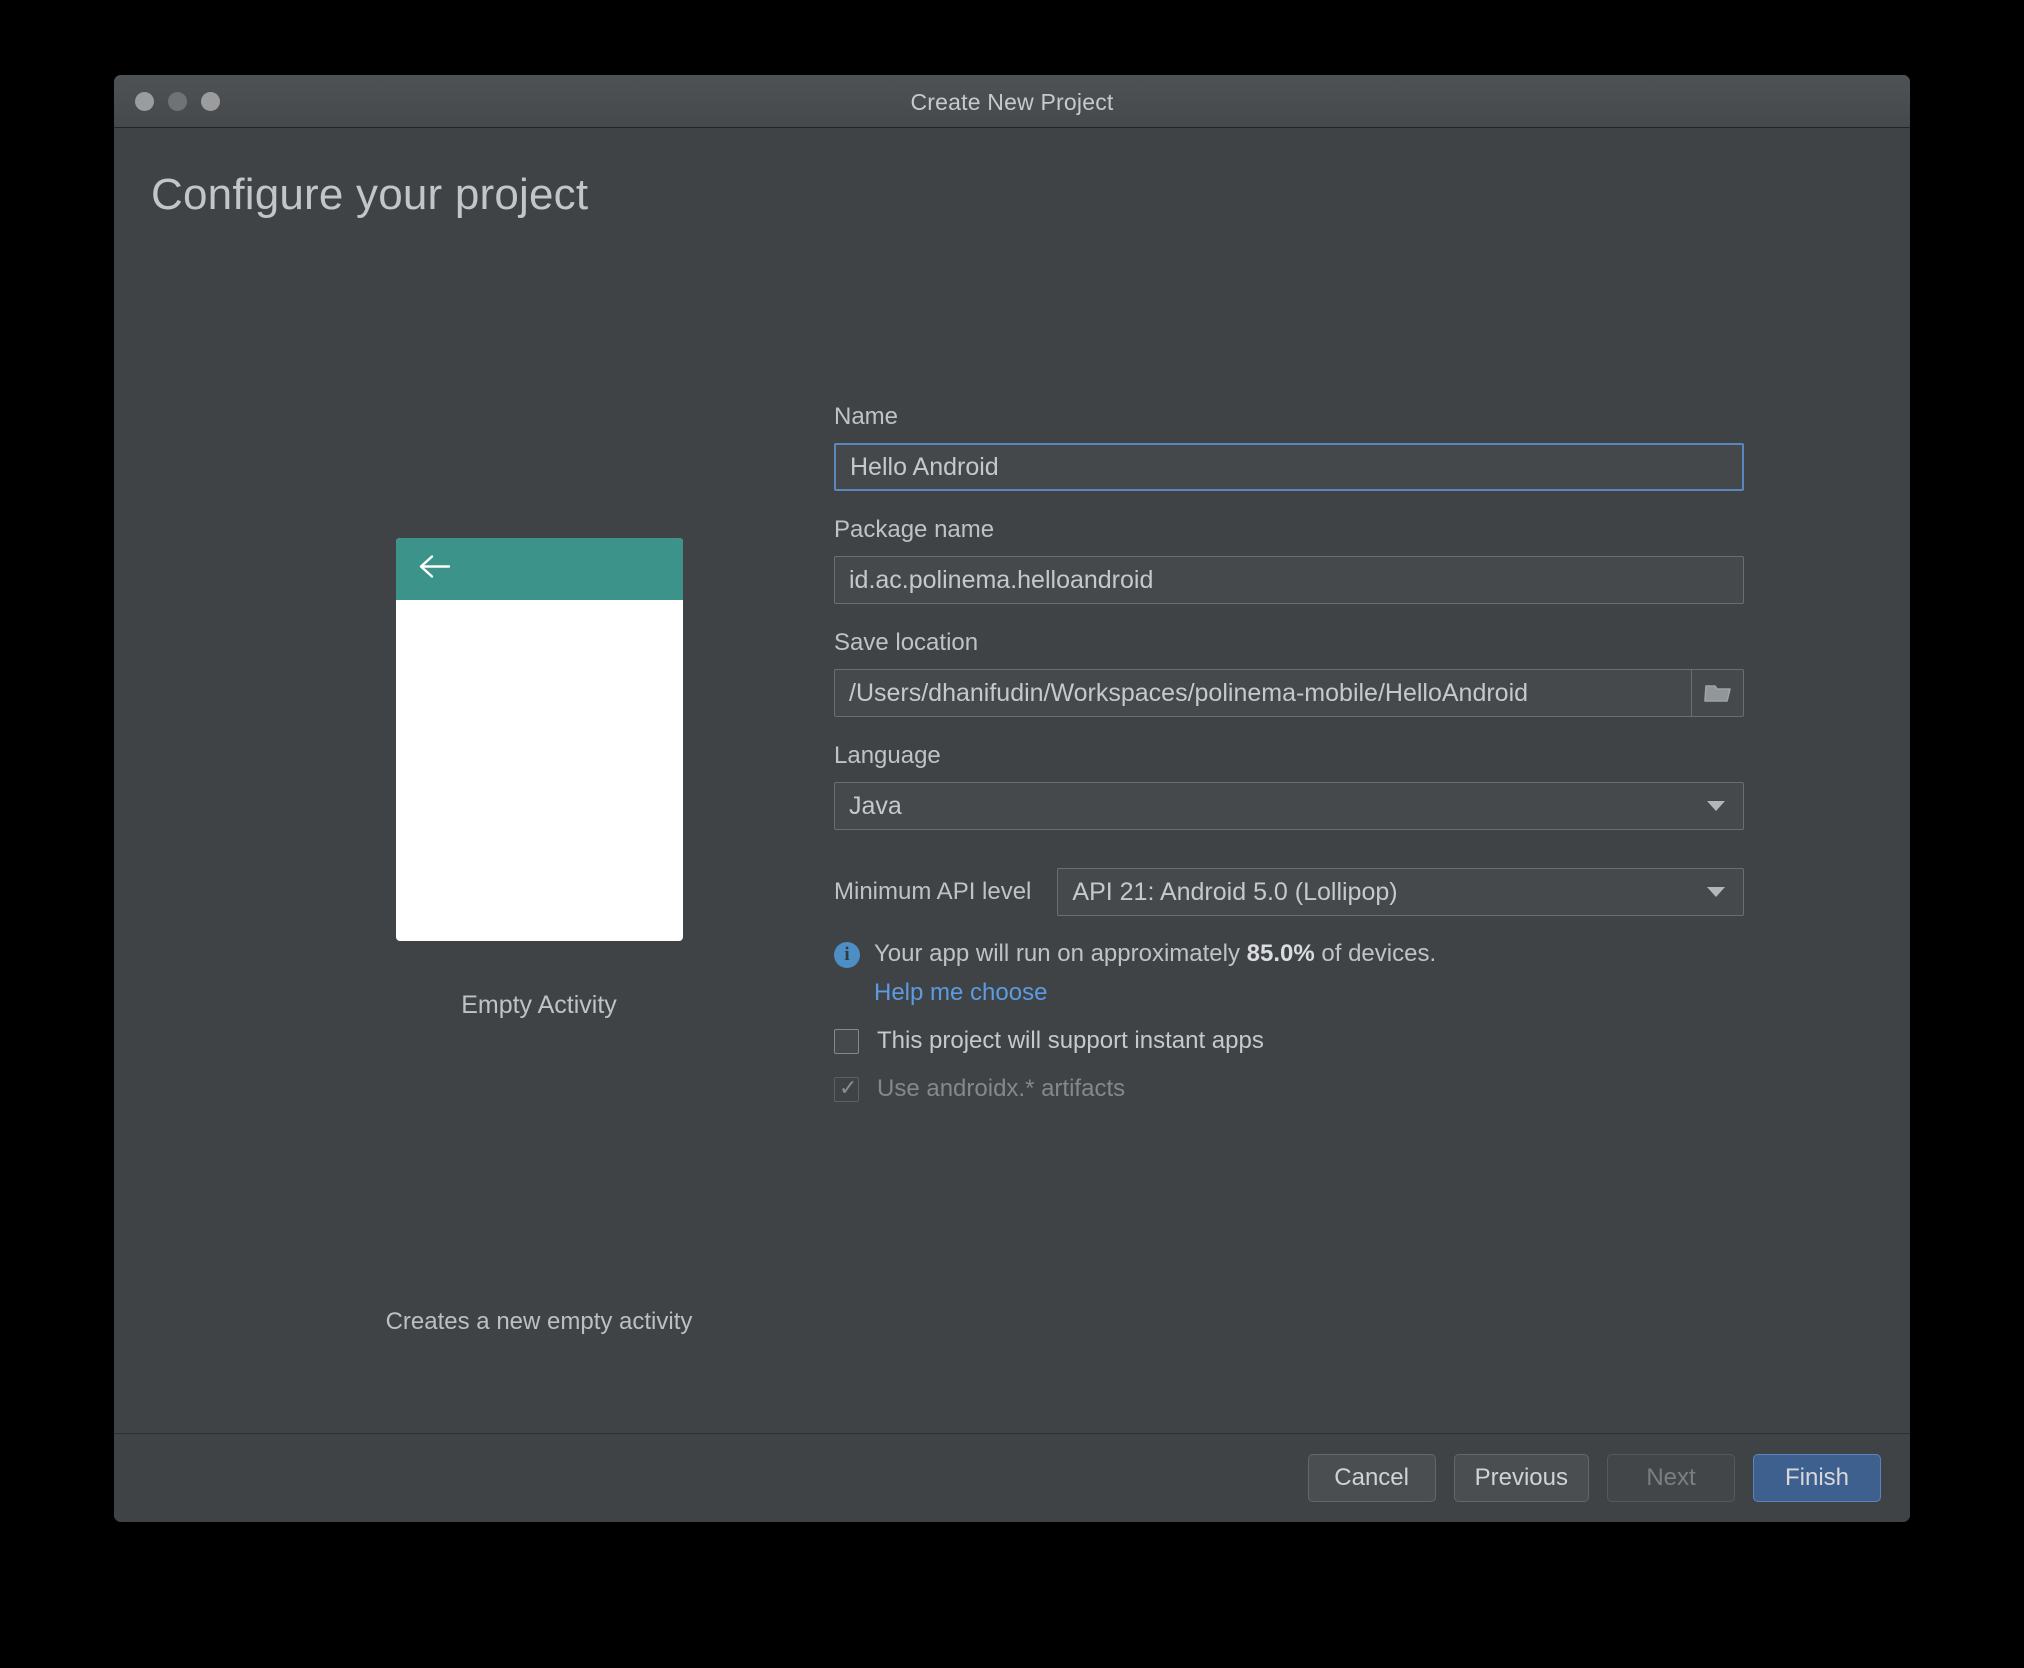  Describe the element at coordinates (866, 416) in the screenshot. I see `name-label: Name` at that location.